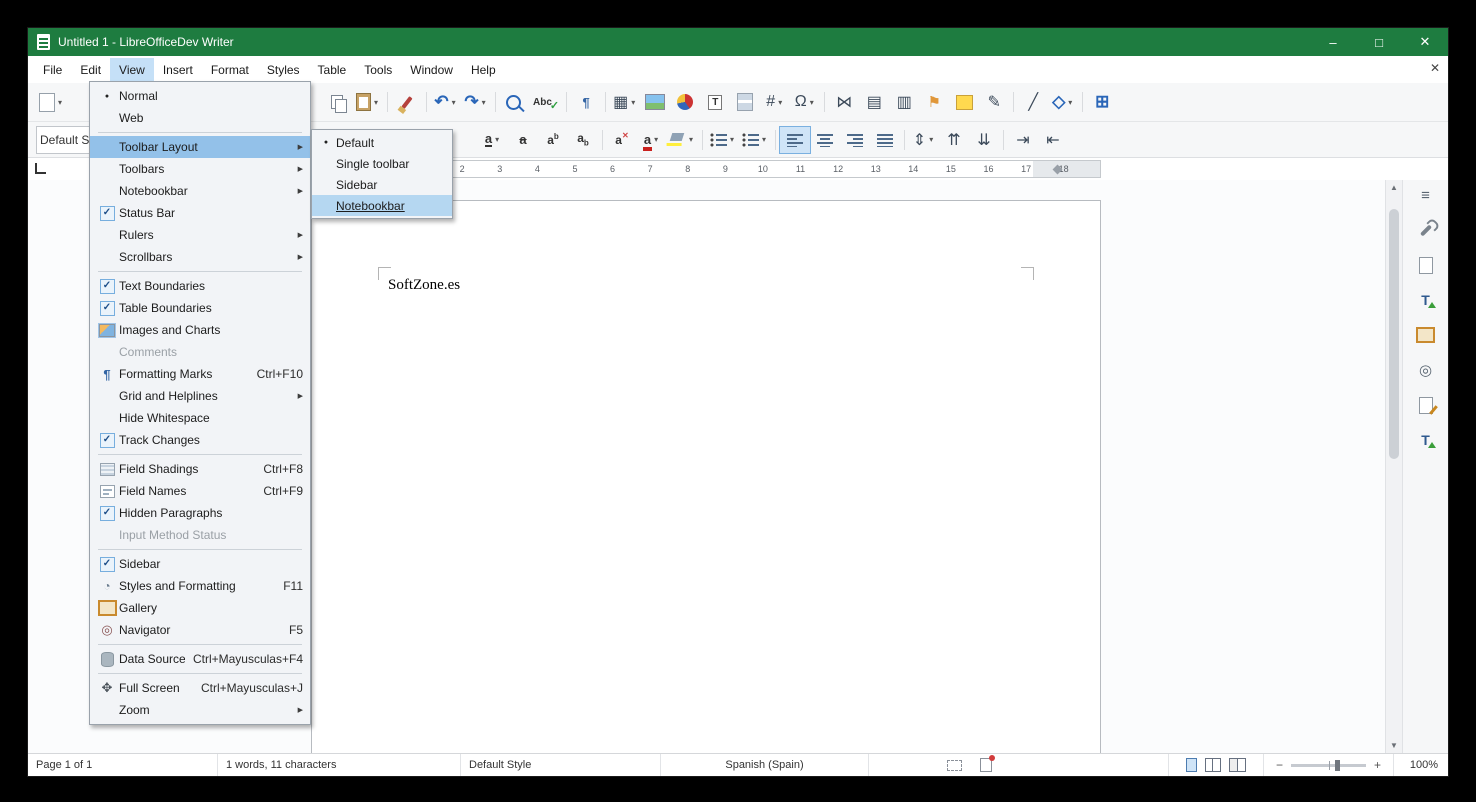  I want to click on menu-item-hide-whitespace: Hide Whitespace, so click(200, 418).